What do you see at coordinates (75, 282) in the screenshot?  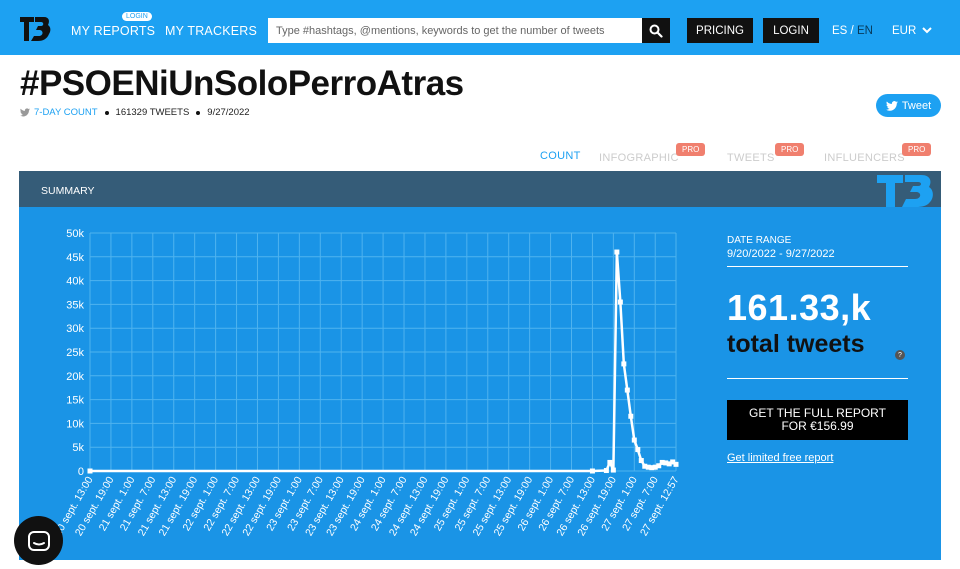 I see `y-tick-label: 40k` at bounding box center [75, 282].